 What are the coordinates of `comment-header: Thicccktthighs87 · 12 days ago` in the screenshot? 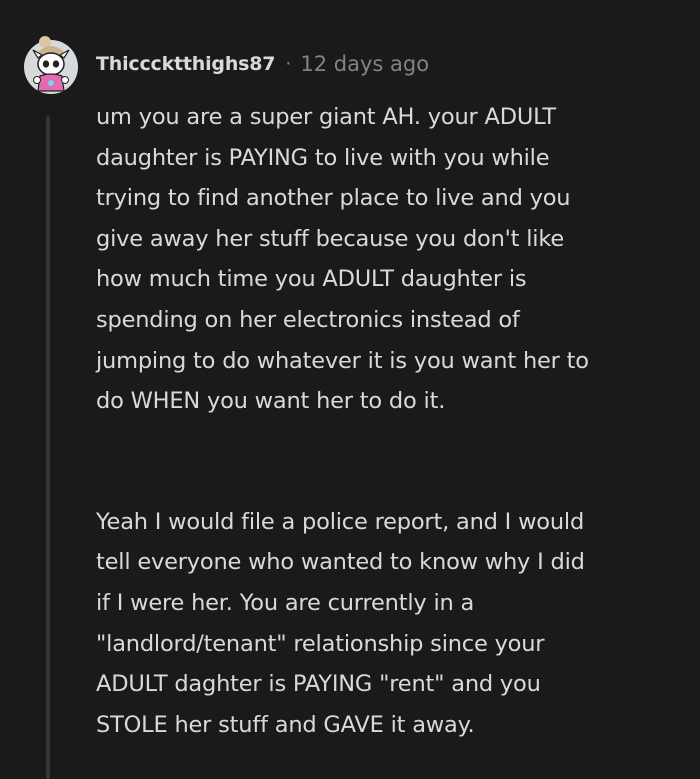 It's located at (262, 64).